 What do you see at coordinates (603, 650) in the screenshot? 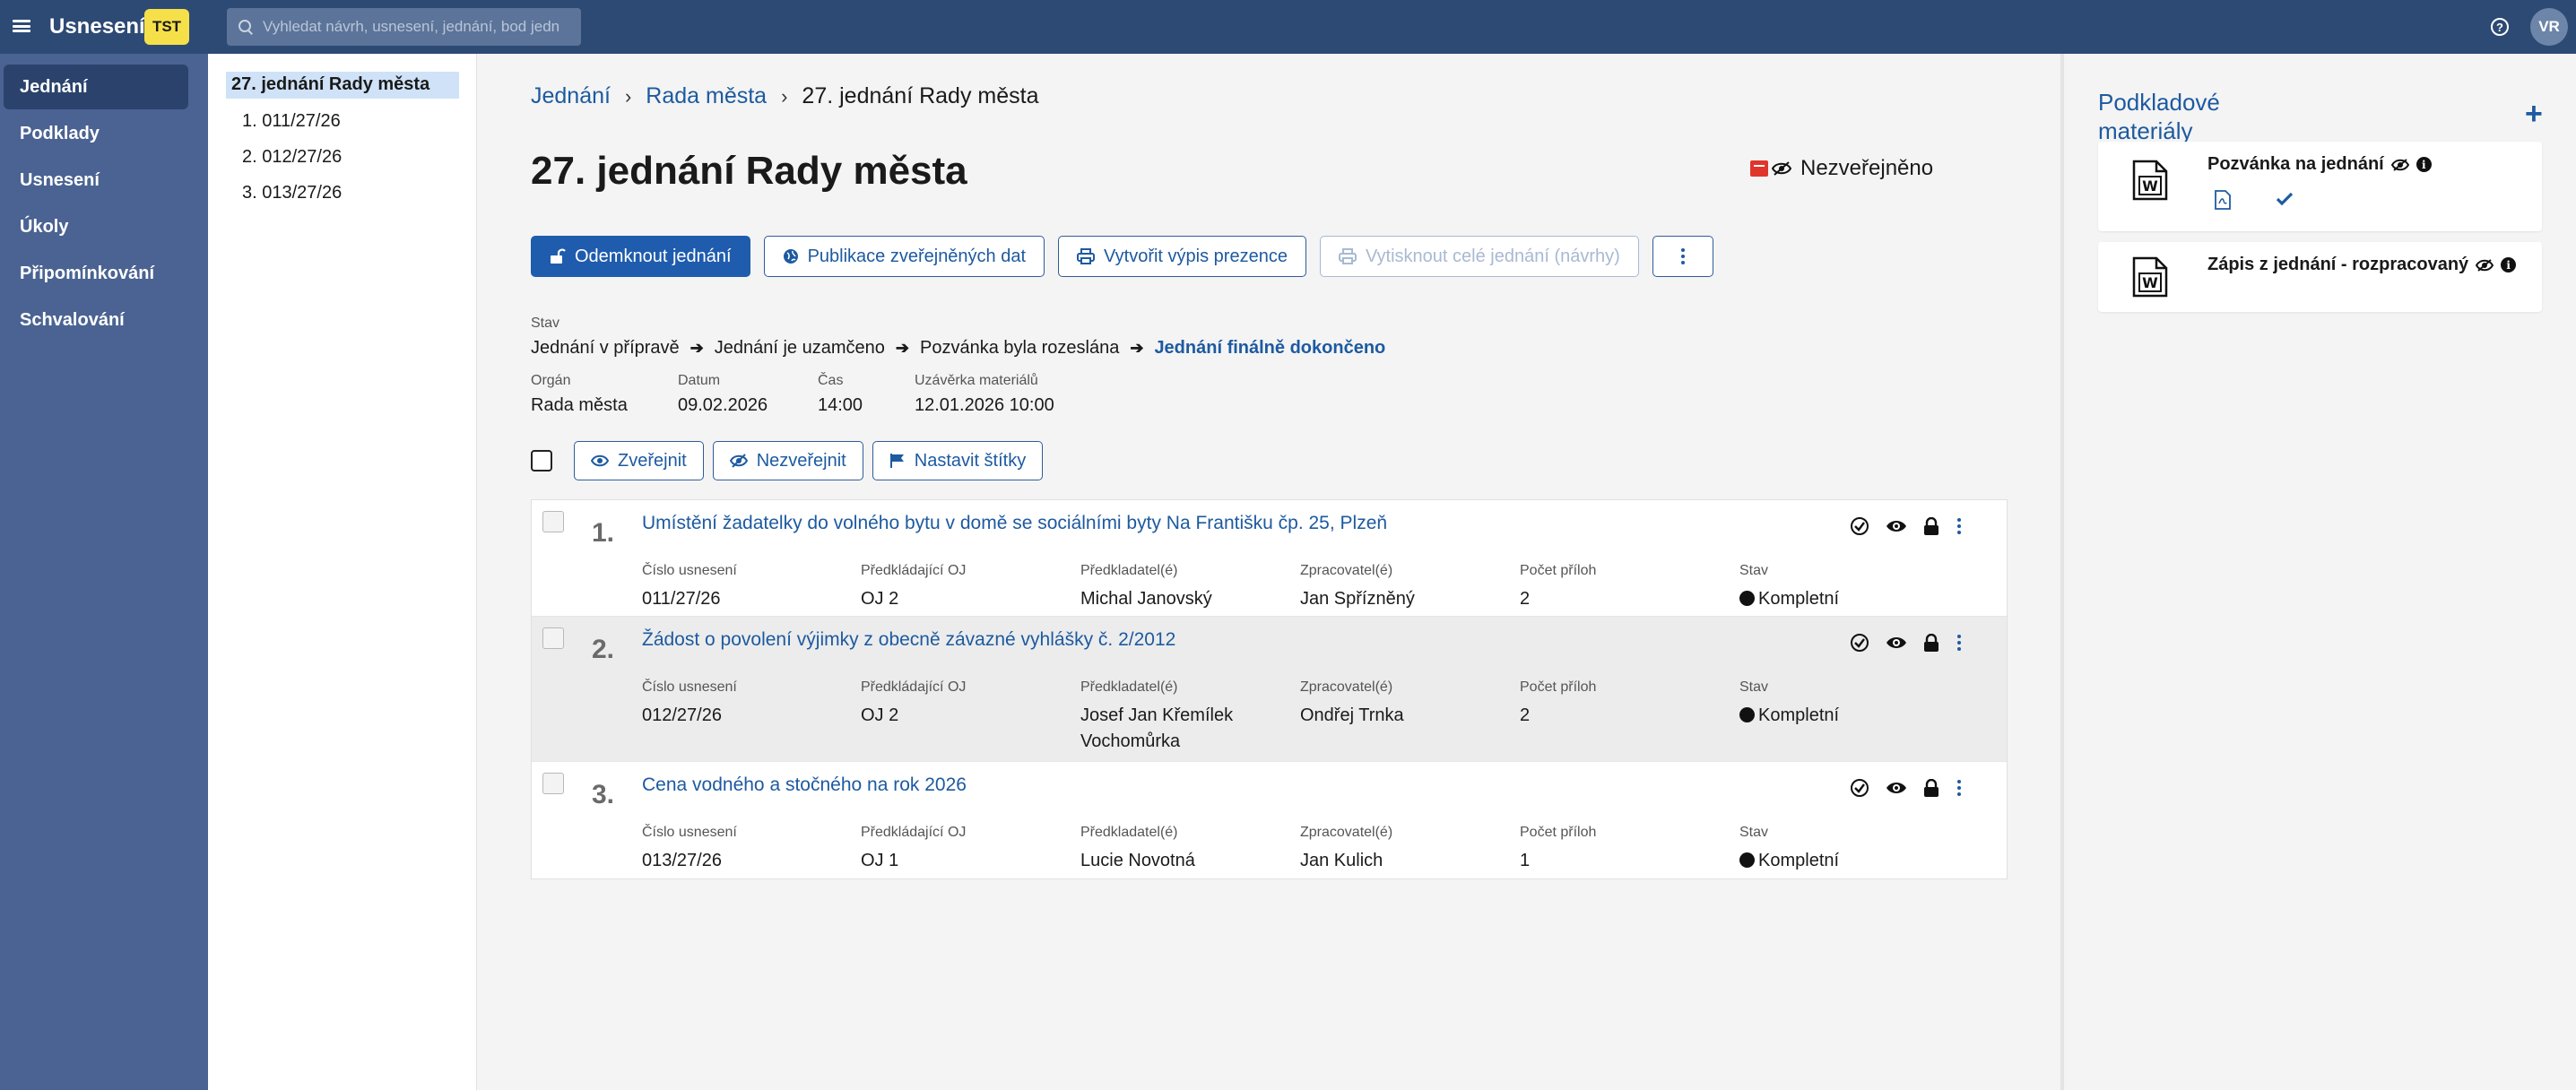
I see `item-number: 2.` at bounding box center [603, 650].